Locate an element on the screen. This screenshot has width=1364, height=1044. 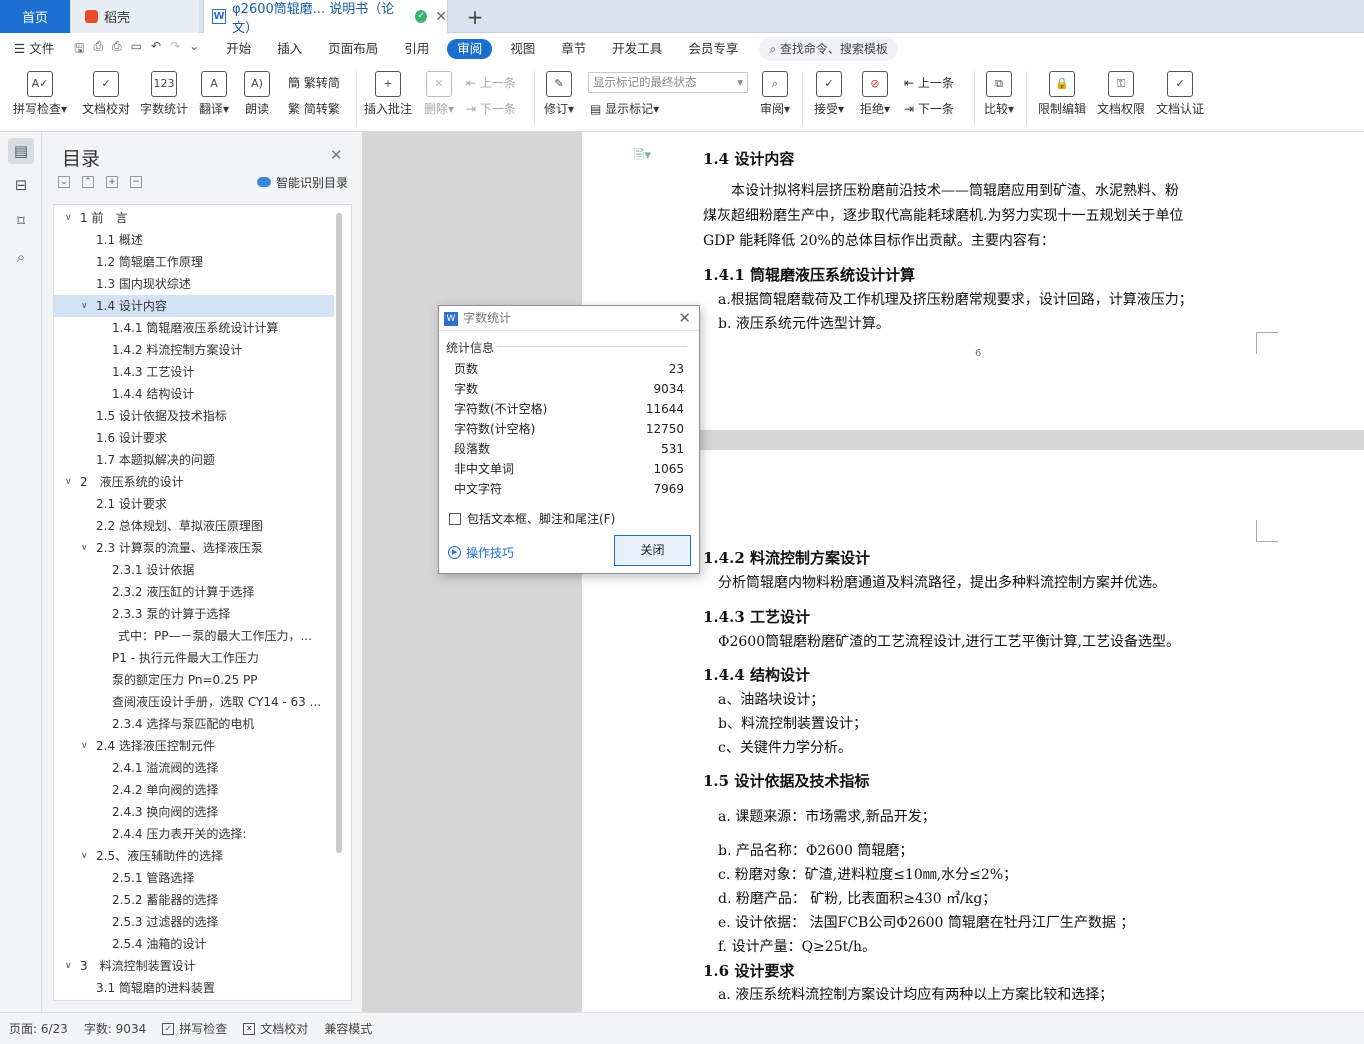
dialog-titlebar: W 字数统计 ✕ is located at coordinates (569, 318).